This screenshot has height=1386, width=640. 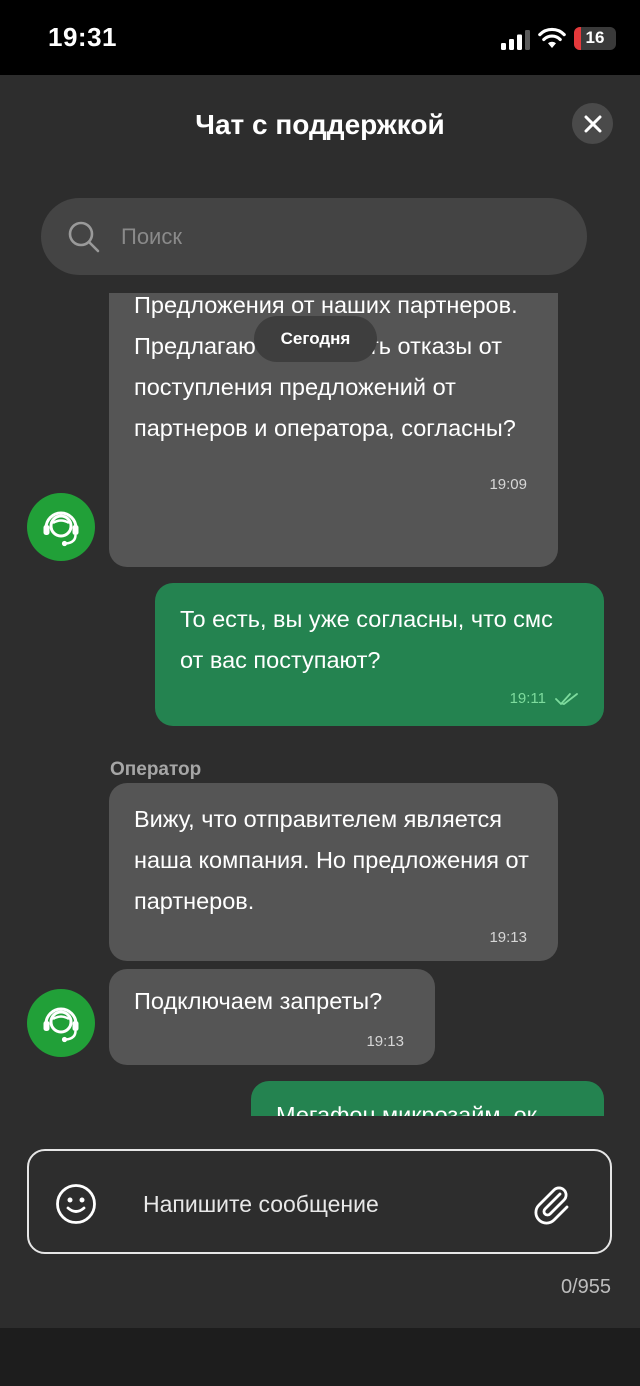 What do you see at coordinates (585, 1287) in the screenshot?
I see `character-counter: 0/955` at bounding box center [585, 1287].